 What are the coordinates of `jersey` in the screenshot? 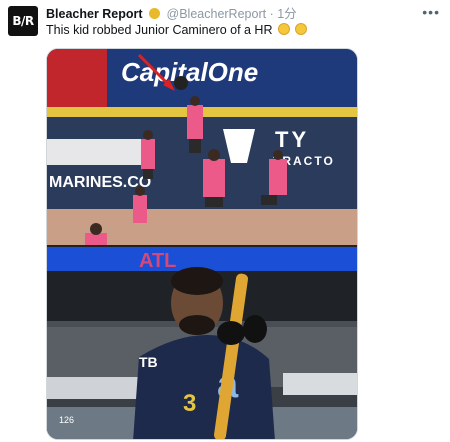 It's located at (204, 387).